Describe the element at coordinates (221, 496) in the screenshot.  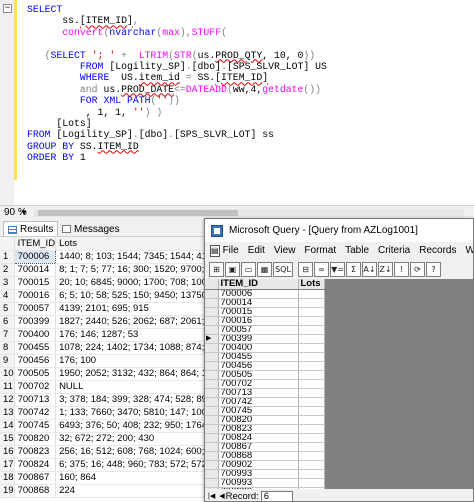
I see `previous-record-icon: ◀` at that location.